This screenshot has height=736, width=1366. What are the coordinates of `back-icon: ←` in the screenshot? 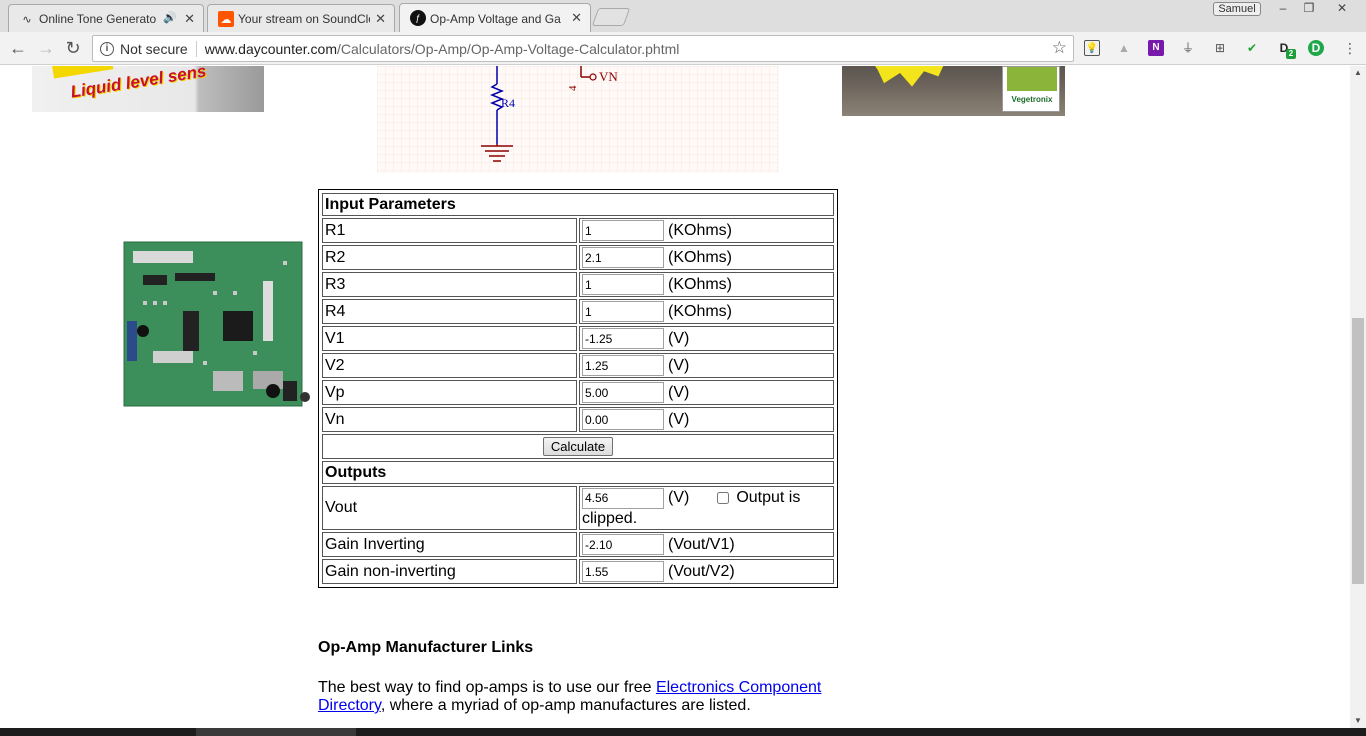 It's located at (18, 48).